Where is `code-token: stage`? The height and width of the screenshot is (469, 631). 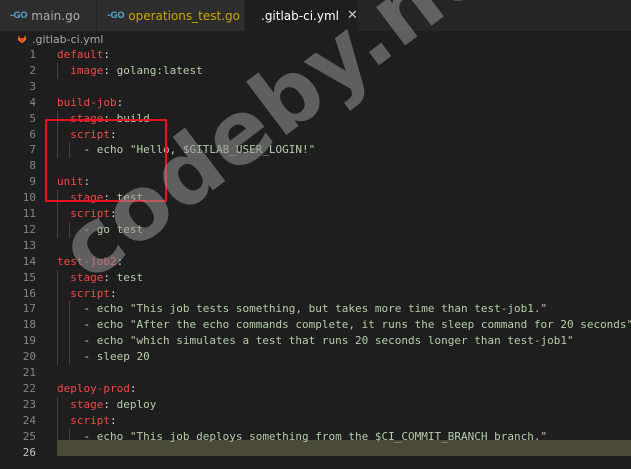 code-token: stage is located at coordinates (87, 404).